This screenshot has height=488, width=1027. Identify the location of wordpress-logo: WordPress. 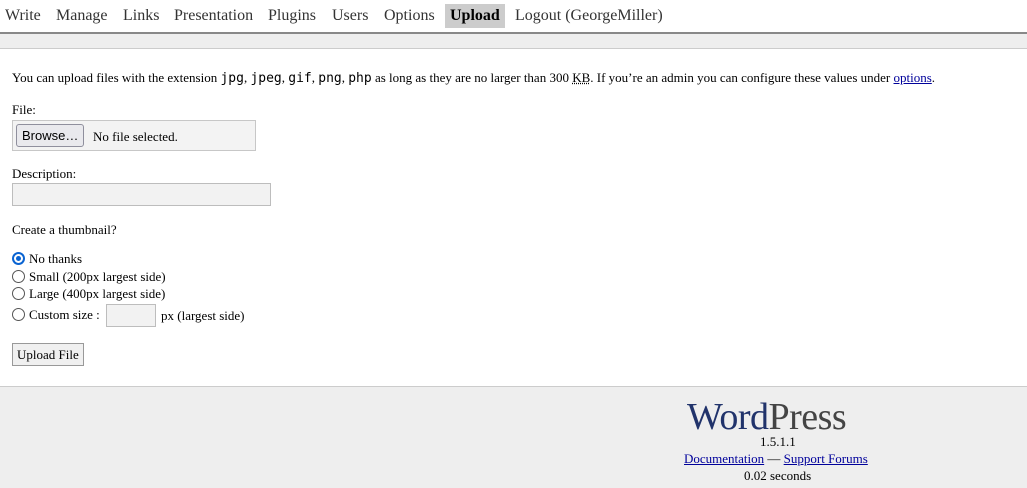
(767, 417).